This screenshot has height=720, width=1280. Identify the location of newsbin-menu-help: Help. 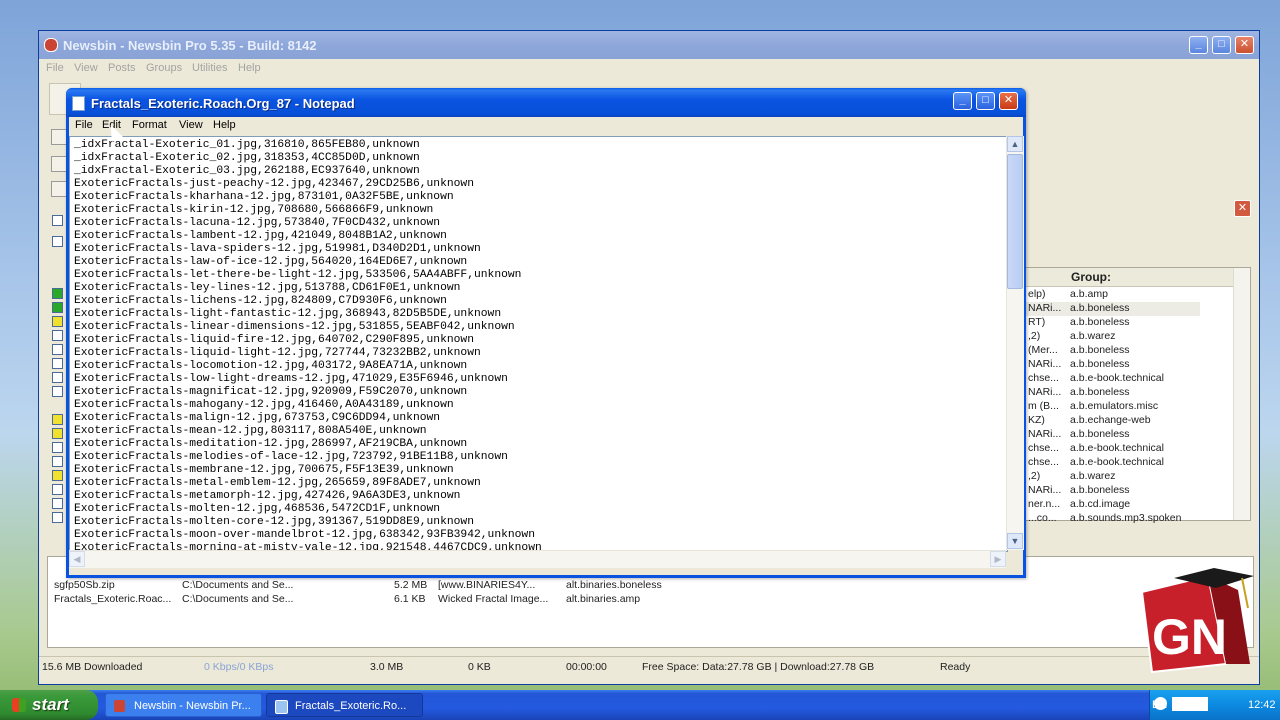
(249, 68).